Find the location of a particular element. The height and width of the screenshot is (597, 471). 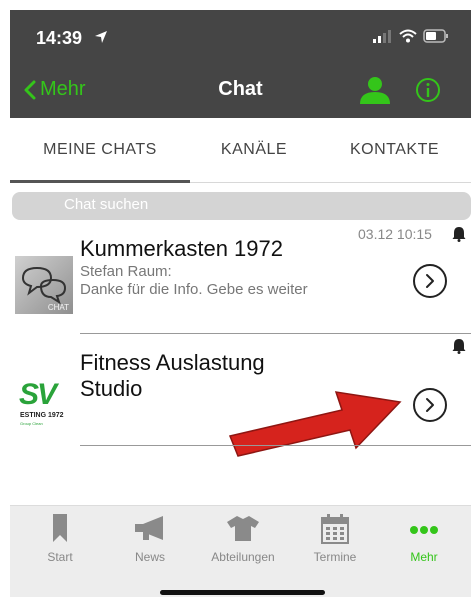

chat-title: Fitness Auslastung is located at coordinates (172, 362).